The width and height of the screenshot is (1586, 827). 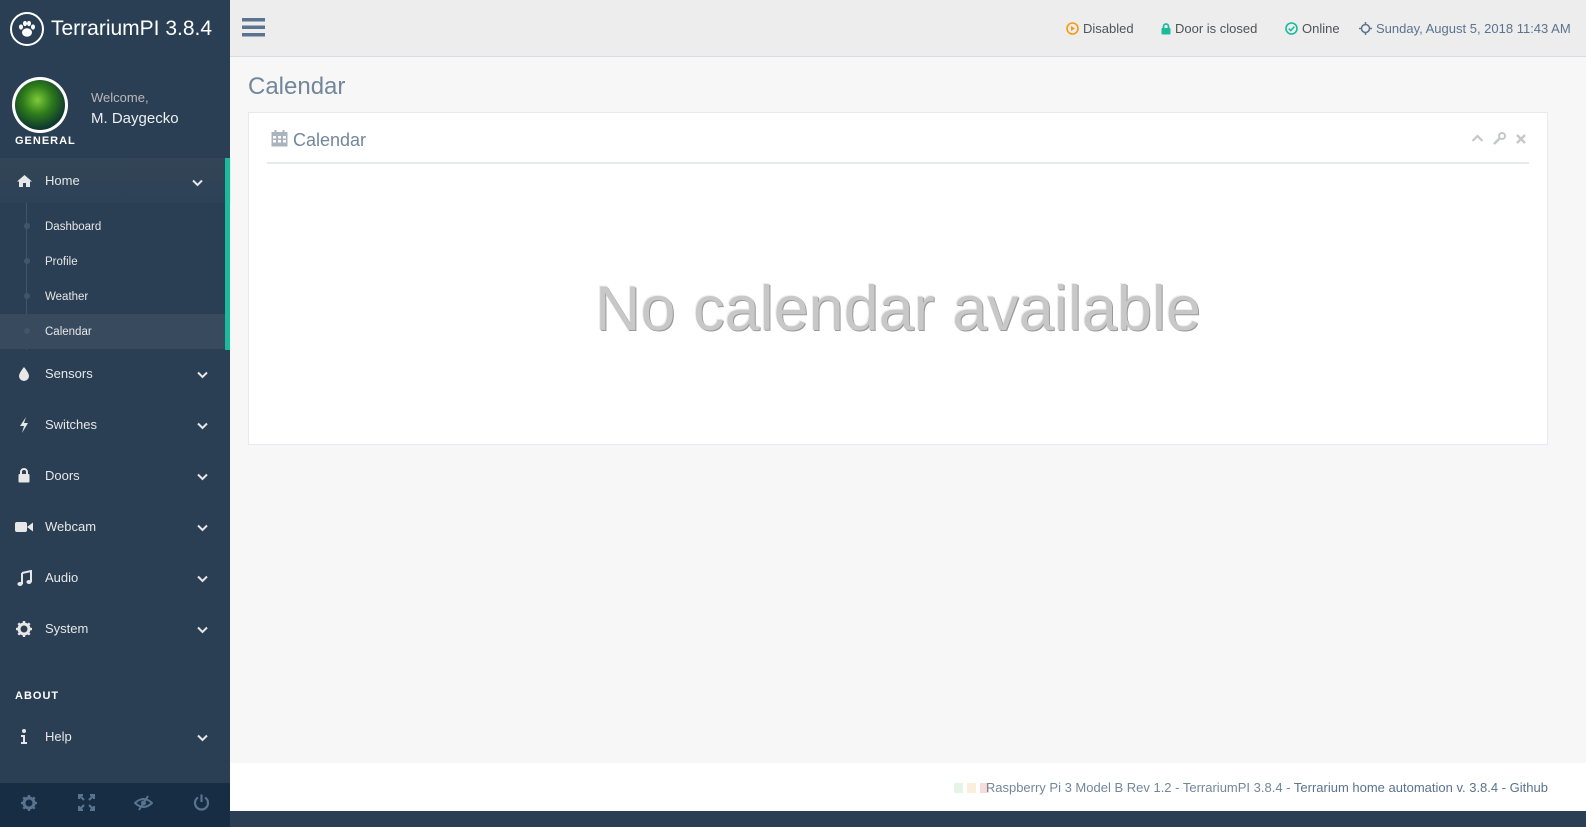 I want to click on play-circle-icon, so click(x=1072, y=28).